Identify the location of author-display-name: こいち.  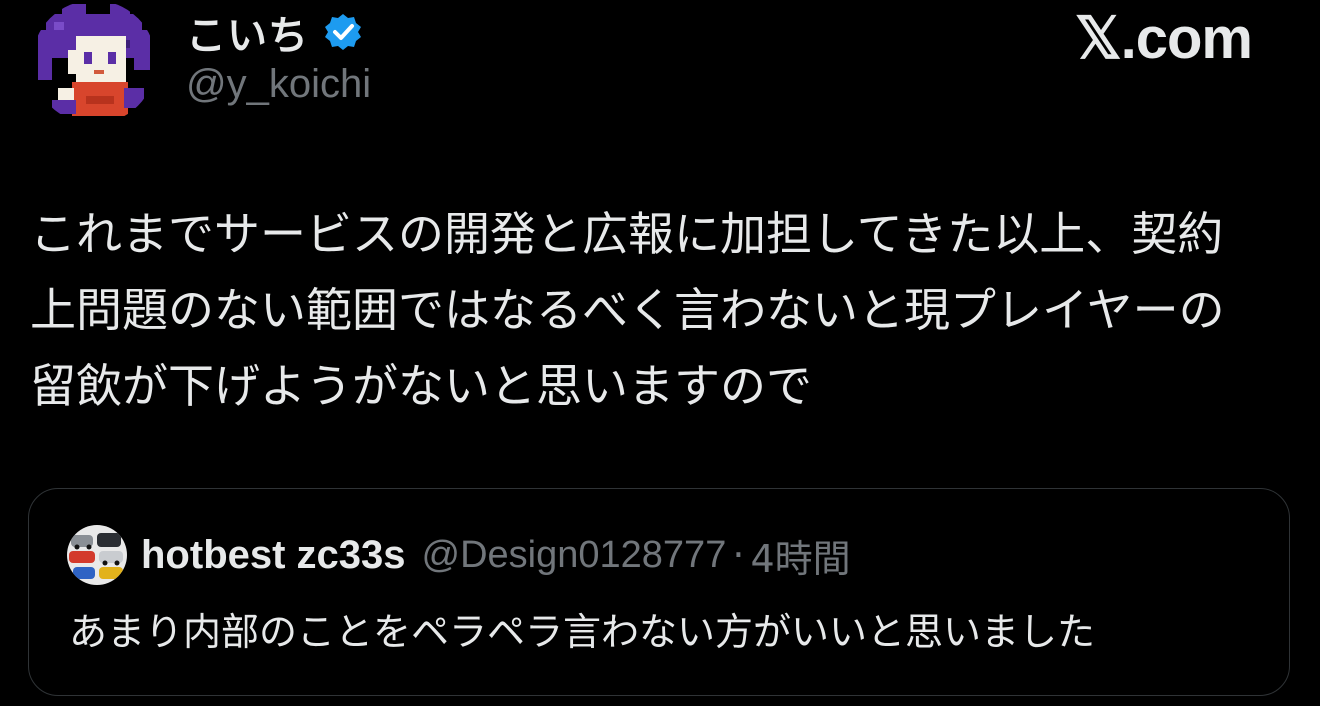
(247, 32).